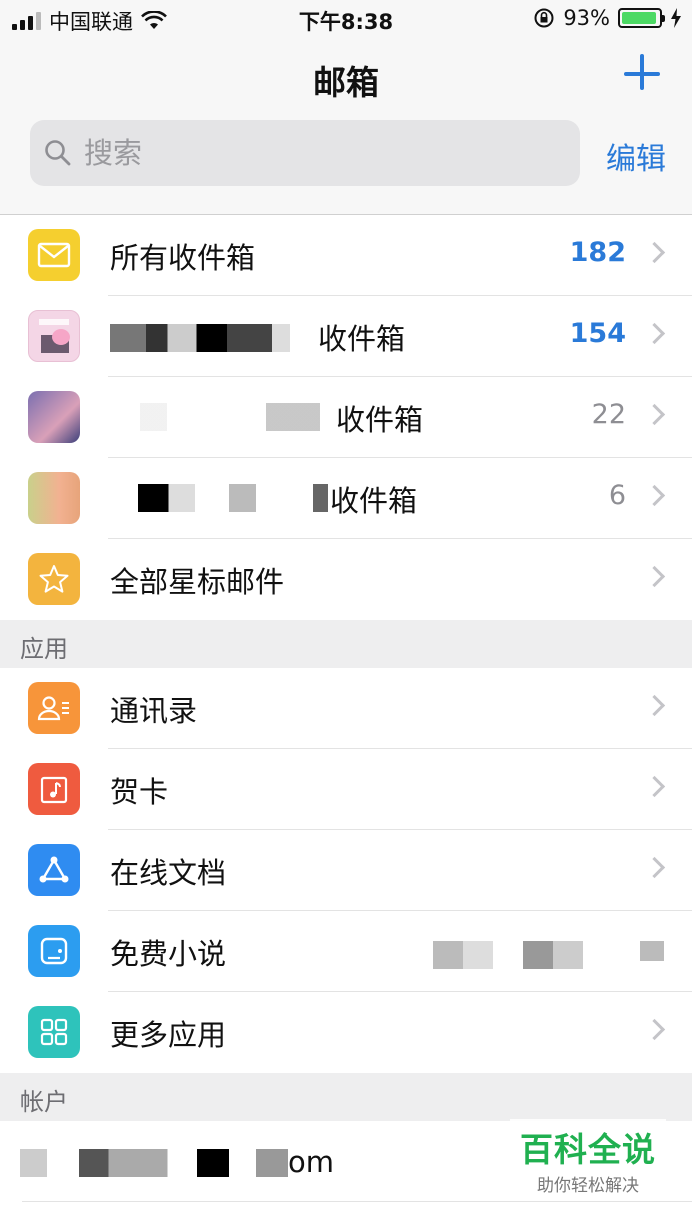 This screenshot has height=1230, width=692. Describe the element at coordinates (641, 18) in the screenshot. I see `battery-icon` at that location.